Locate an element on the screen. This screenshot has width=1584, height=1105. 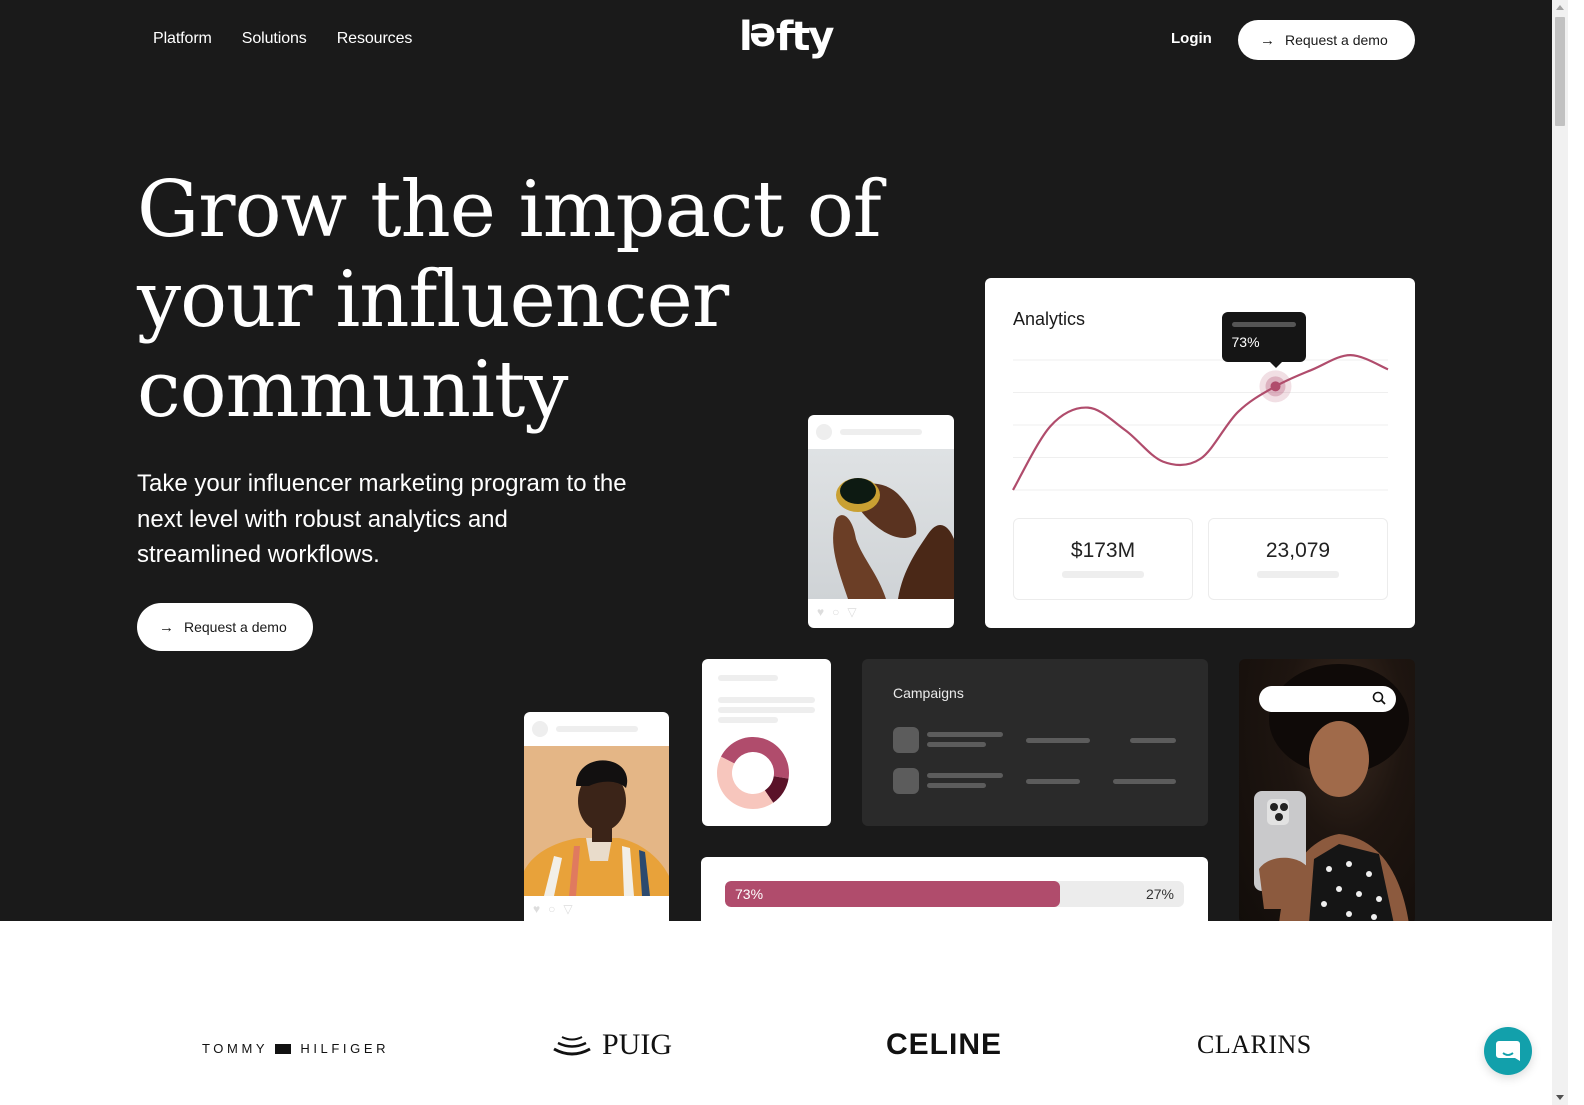
brand-text: PUIG is located at coordinates (637, 1044).